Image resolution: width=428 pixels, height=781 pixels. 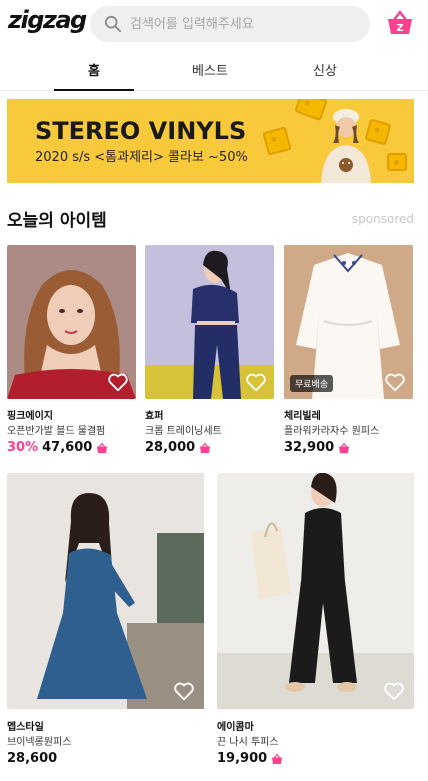 What do you see at coordinates (47, 20) in the screenshot?
I see `zigzag-logo: zigzag` at bounding box center [47, 20].